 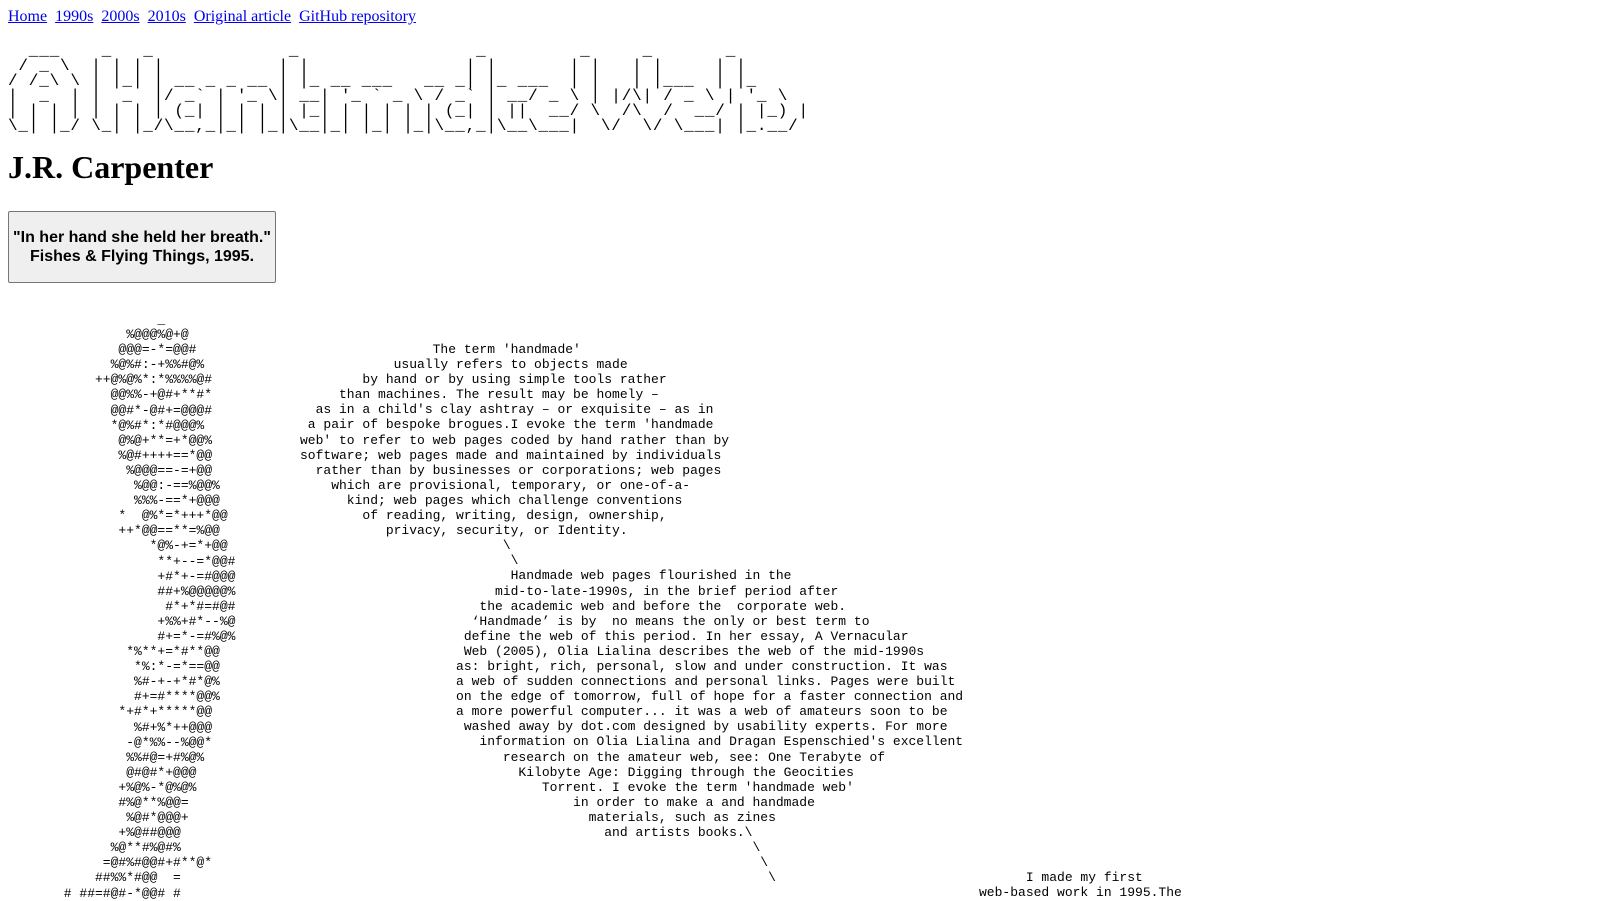 What do you see at coordinates (357, 16) in the screenshot?
I see `nav-link-github-repository: GitHub repository` at bounding box center [357, 16].